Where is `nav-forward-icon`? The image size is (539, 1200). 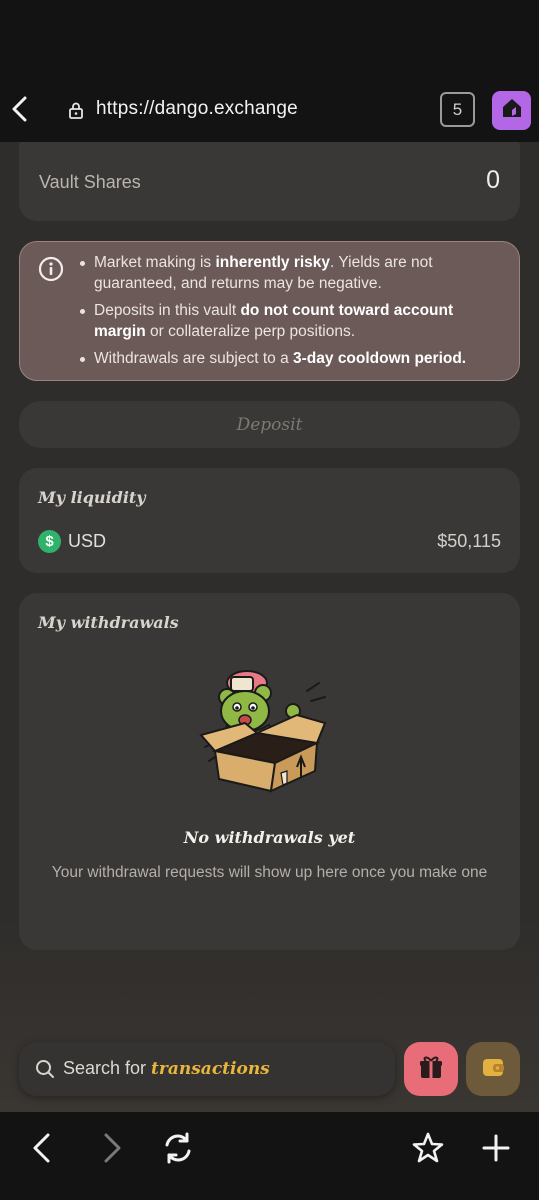
nav-forward-icon is located at coordinates (112, 1148).